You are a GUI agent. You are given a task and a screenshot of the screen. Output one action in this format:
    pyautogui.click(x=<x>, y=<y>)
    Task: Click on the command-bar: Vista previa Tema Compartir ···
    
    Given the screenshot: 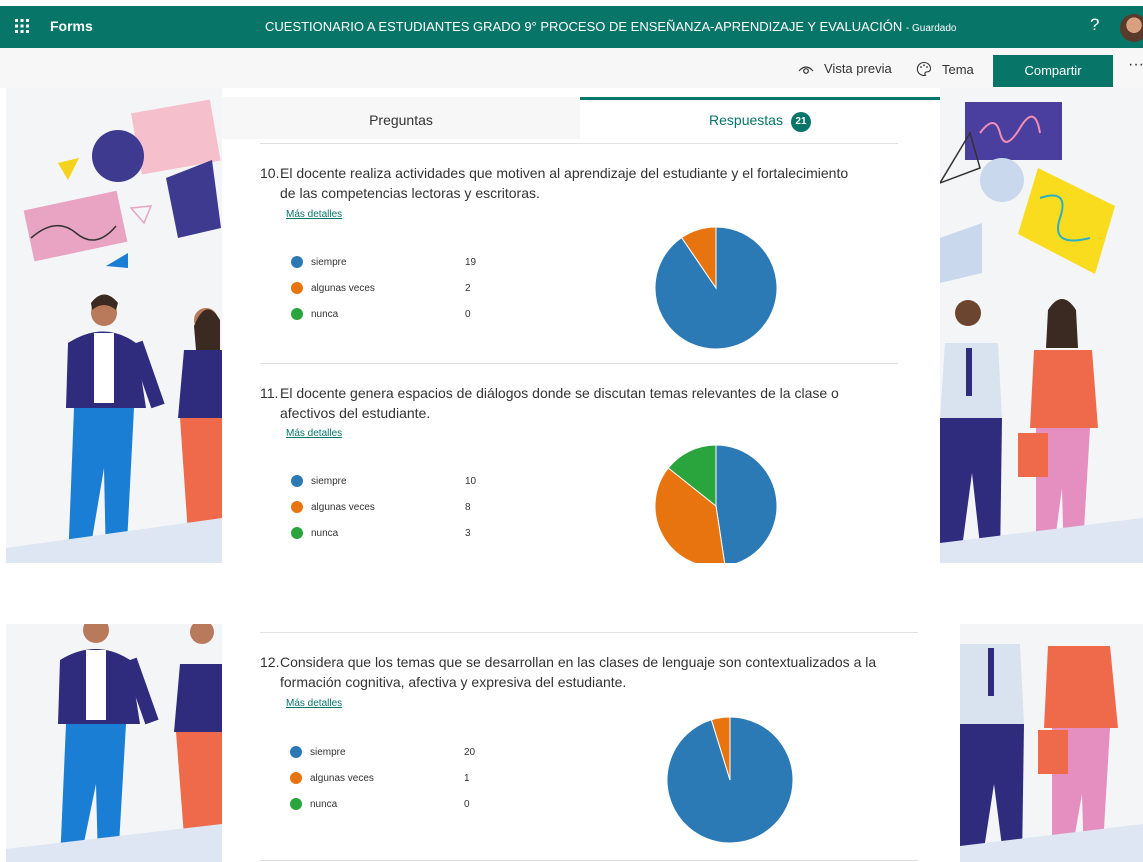 What is the action you would take?
    pyautogui.click(x=571, y=68)
    